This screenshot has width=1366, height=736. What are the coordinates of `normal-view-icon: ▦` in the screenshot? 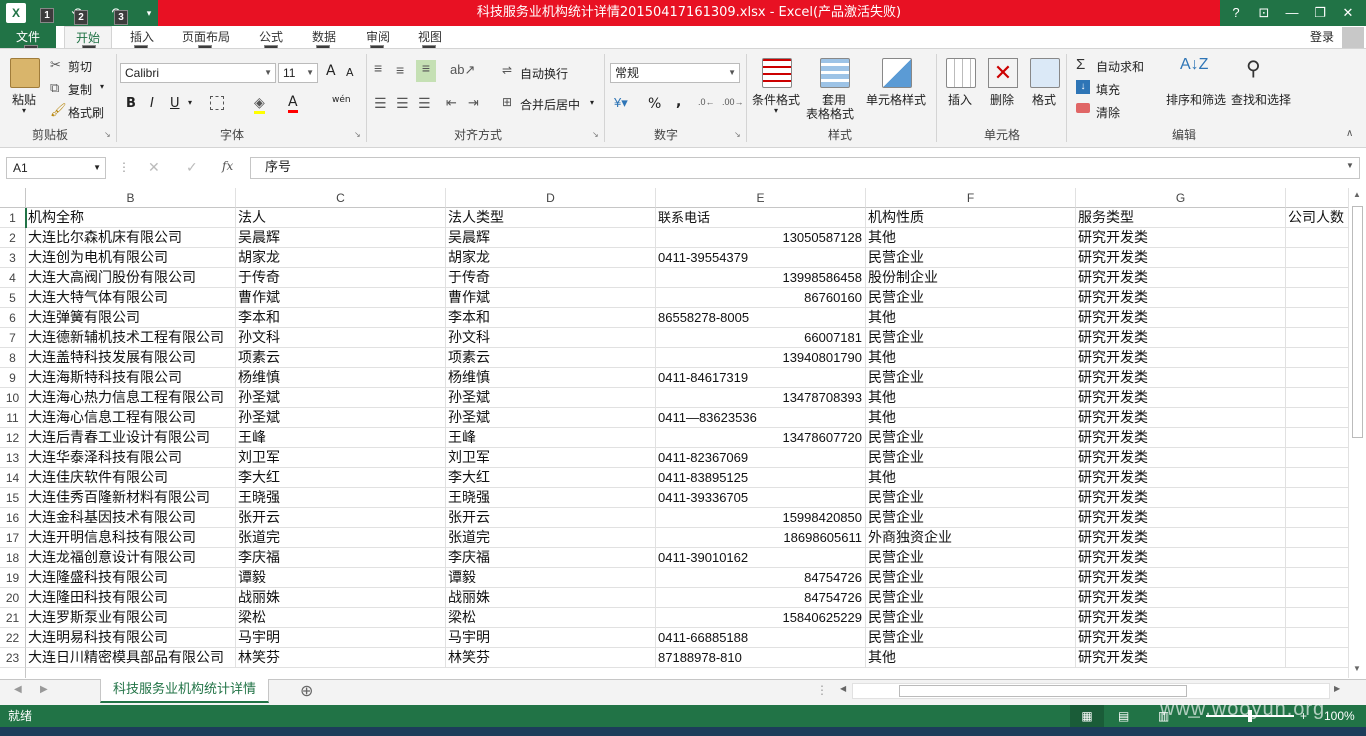 It's located at (1087, 716).